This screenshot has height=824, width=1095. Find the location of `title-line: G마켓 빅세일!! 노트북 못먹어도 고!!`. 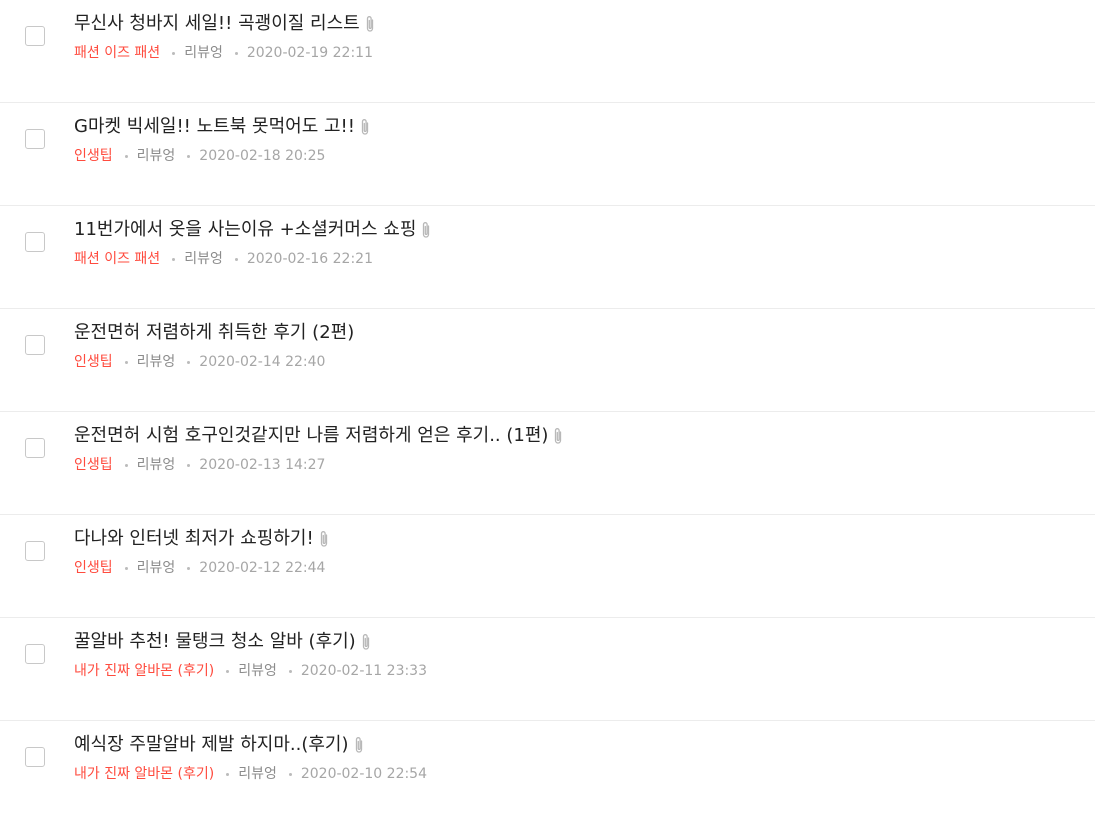

title-line: G마켓 빅세일!! 노트북 못먹어도 고!! is located at coordinates (222, 127).